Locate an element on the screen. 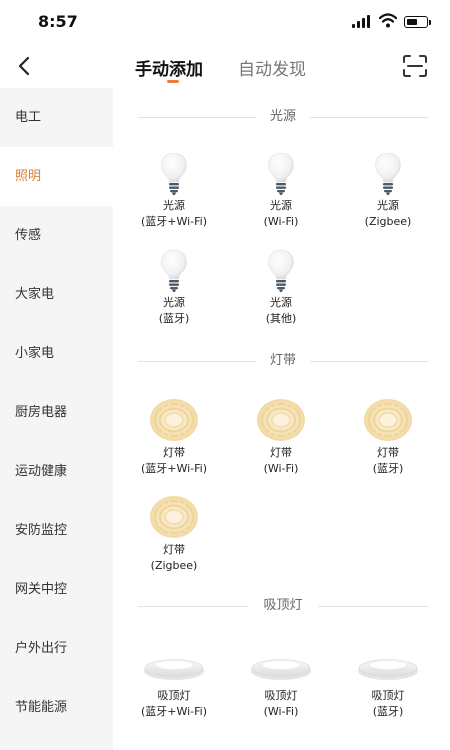  device-light-source-ble: 光源 (蓝牙) is located at coordinates (174, 287).